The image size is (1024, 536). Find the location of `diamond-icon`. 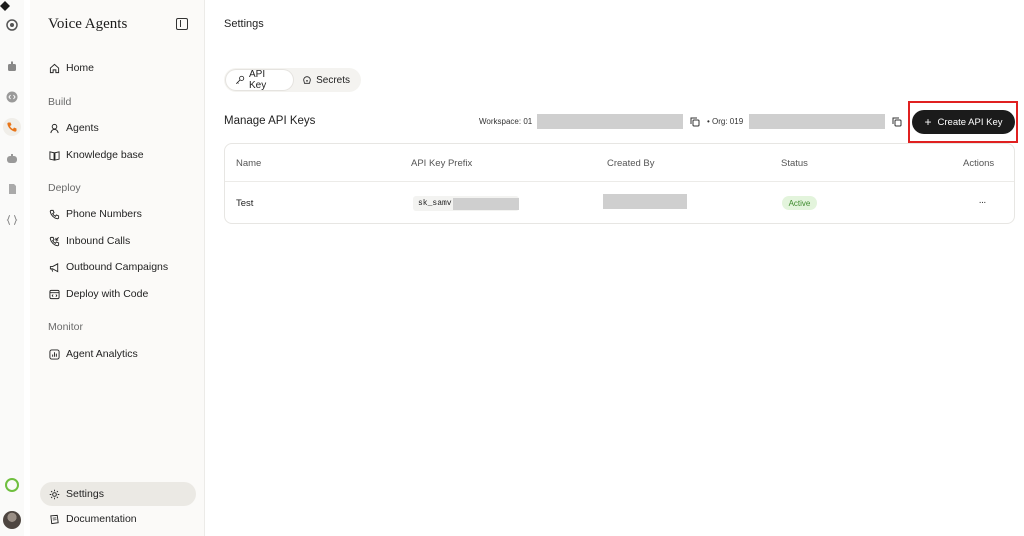

diamond-icon is located at coordinates (5, 6).